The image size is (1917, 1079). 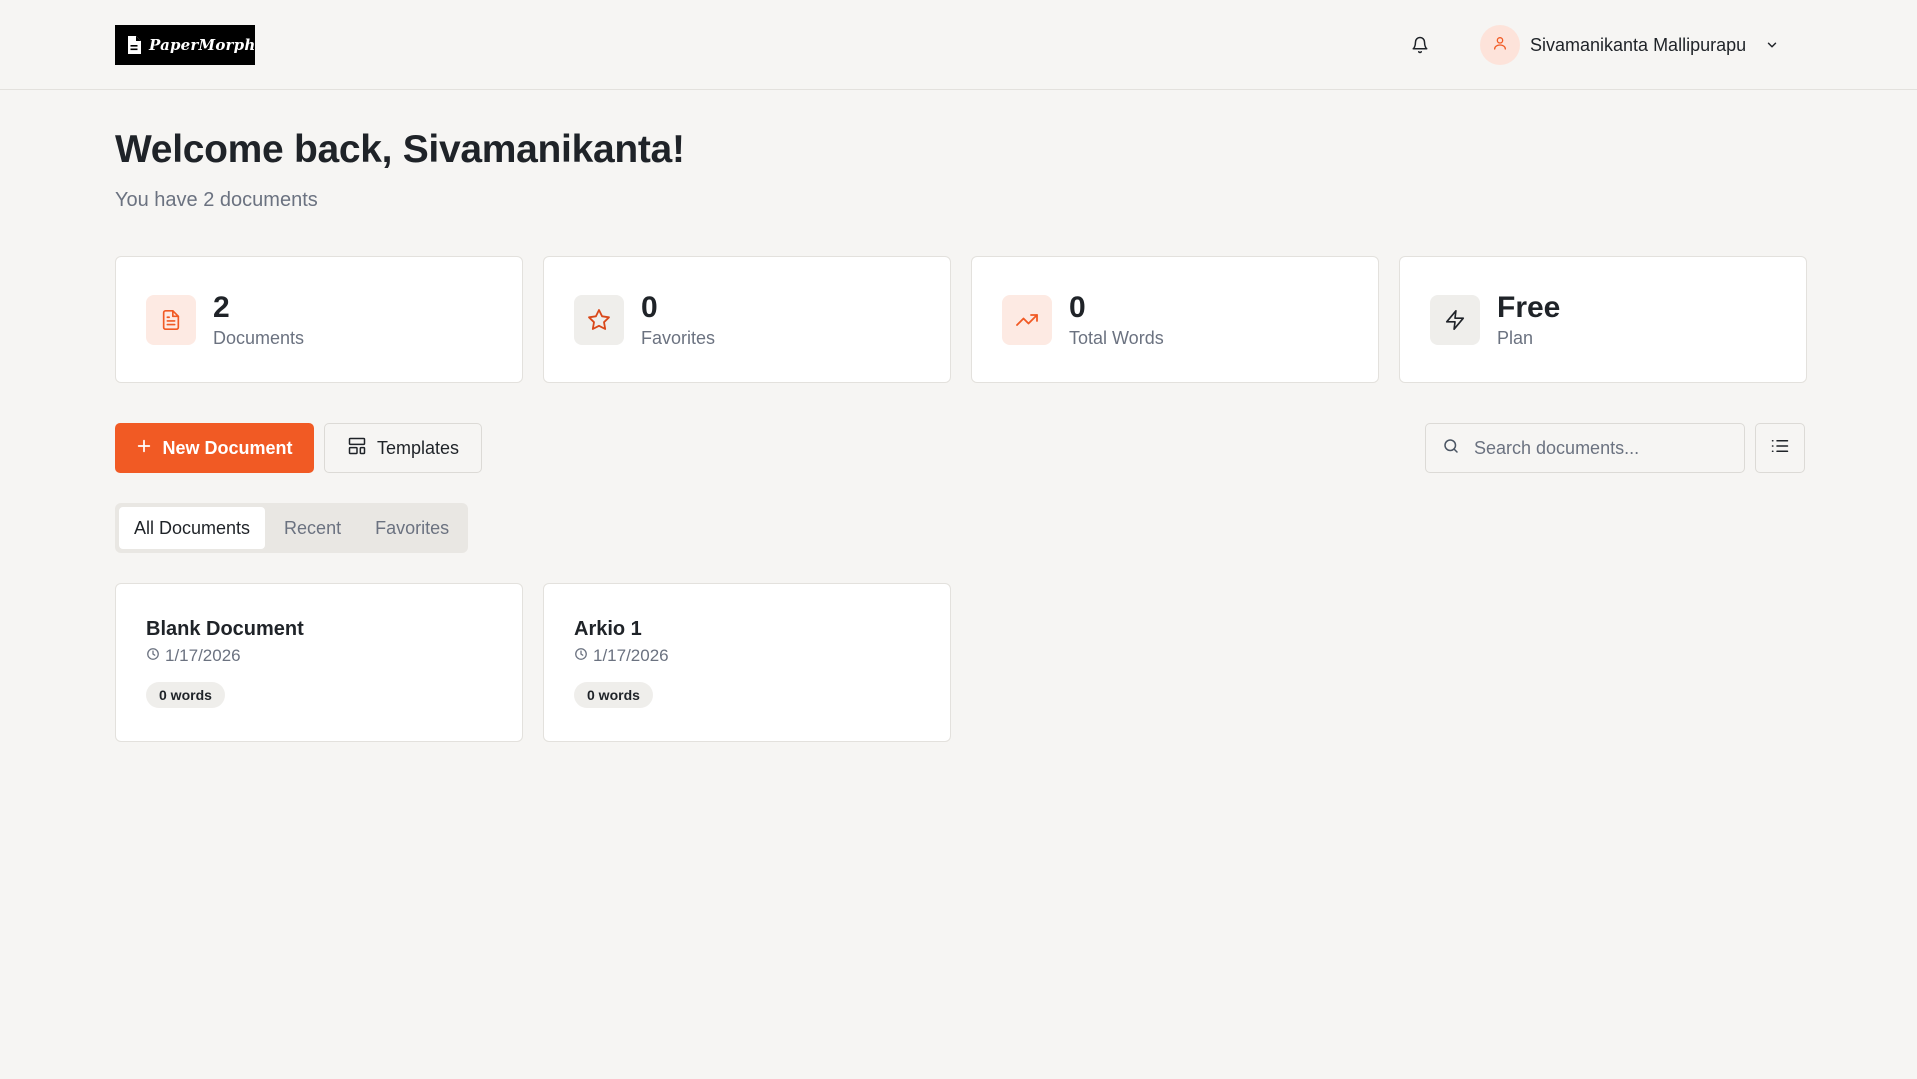 What do you see at coordinates (227, 447) in the screenshot?
I see `new-document-label: New Document` at bounding box center [227, 447].